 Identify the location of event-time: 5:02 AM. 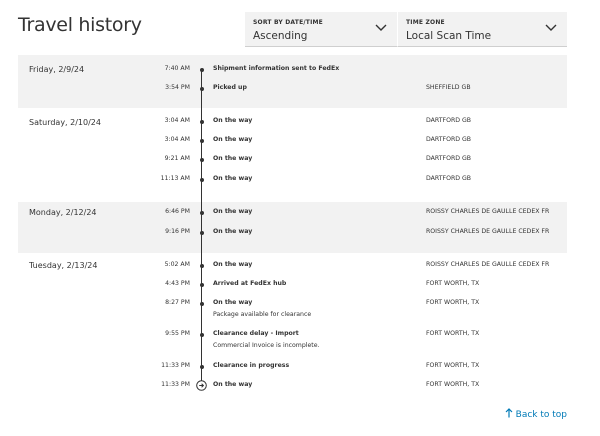
(177, 264).